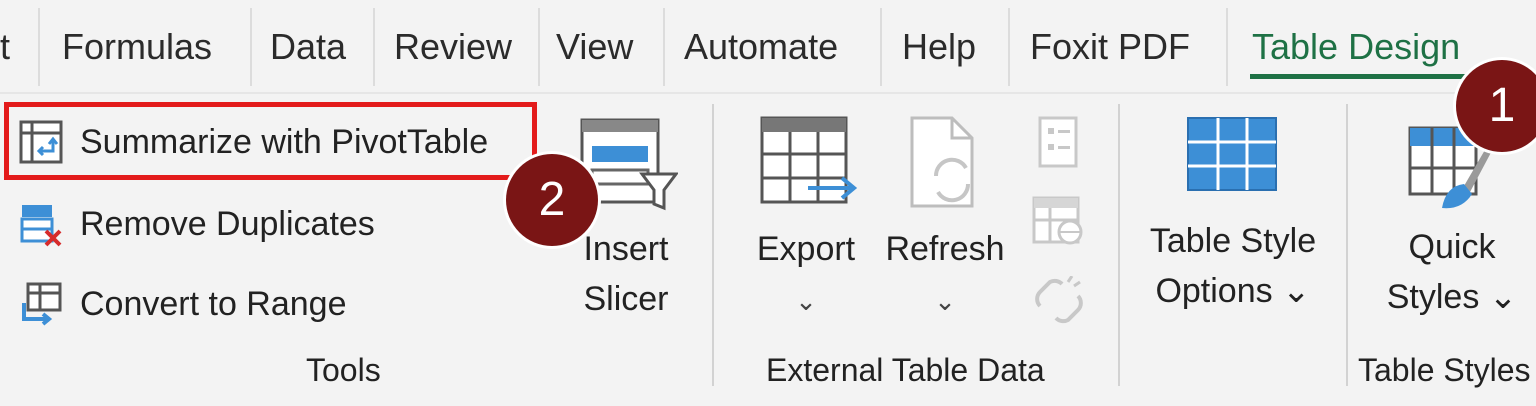 The height and width of the screenshot is (406, 1536). What do you see at coordinates (1110, 47) in the screenshot?
I see `tab-foxit-pdf: Foxit PDF` at bounding box center [1110, 47].